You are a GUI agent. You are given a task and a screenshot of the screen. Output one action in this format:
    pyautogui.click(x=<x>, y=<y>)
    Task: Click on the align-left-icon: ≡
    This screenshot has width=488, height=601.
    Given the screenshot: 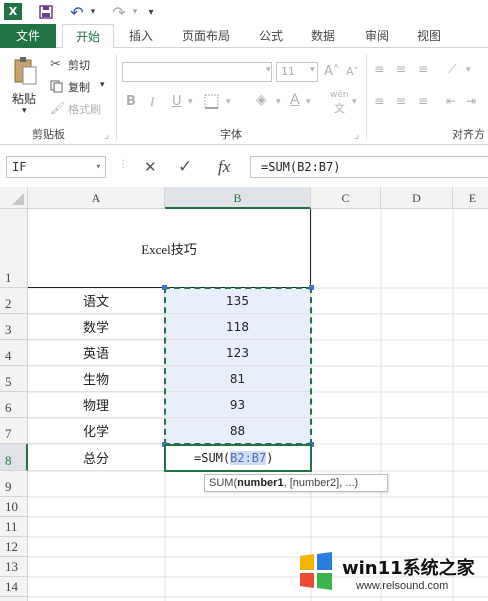 What is the action you would take?
    pyautogui.click(x=379, y=101)
    